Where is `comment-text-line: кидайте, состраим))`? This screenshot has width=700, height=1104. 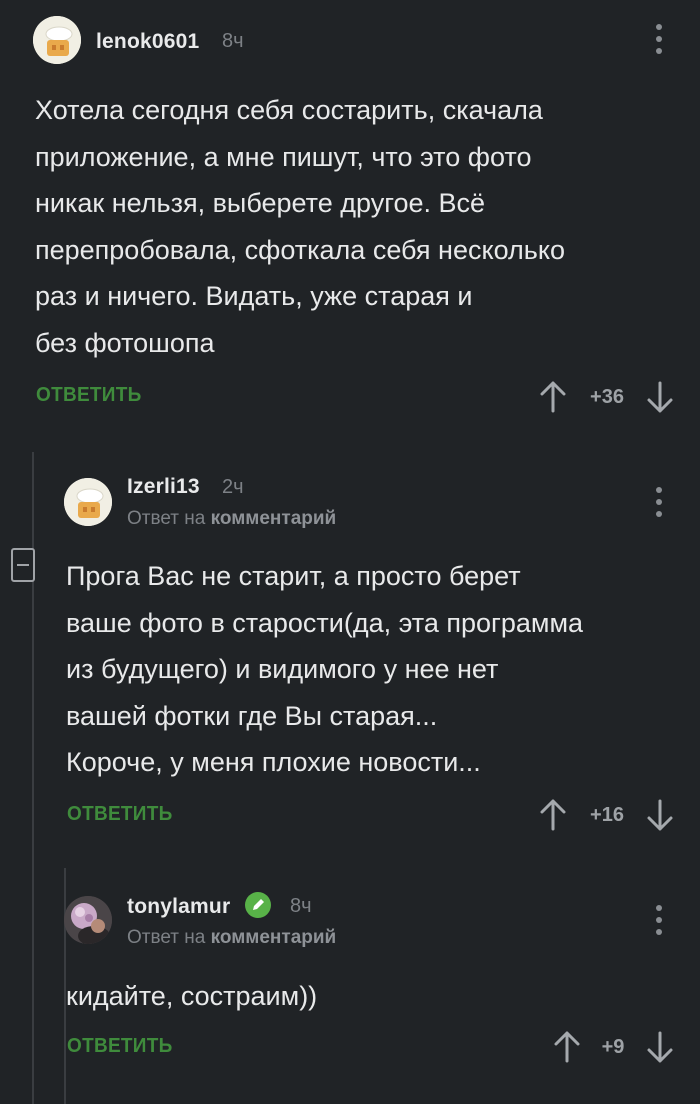 comment-text-line: кидайте, состраим)) is located at coordinates (192, 996).